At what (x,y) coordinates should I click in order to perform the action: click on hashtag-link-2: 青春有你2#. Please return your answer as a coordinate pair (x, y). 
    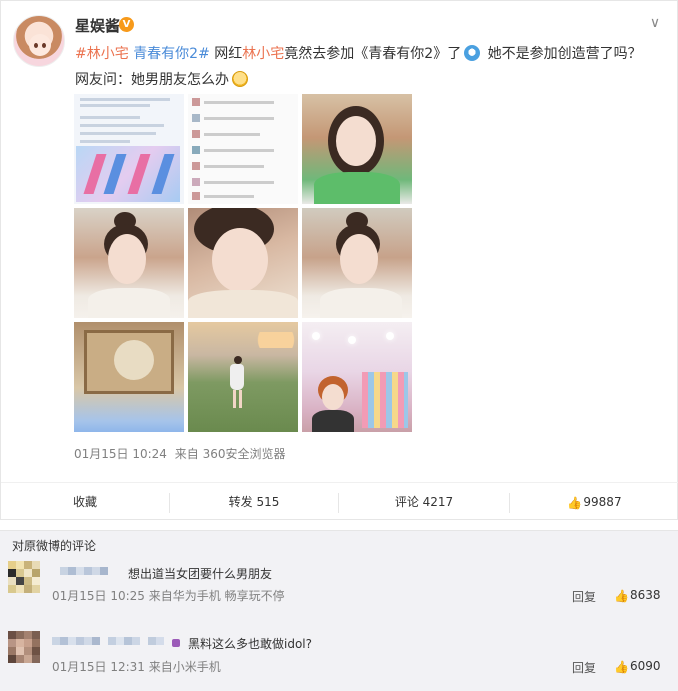
    Looking at the image, I should click on (171, 54).